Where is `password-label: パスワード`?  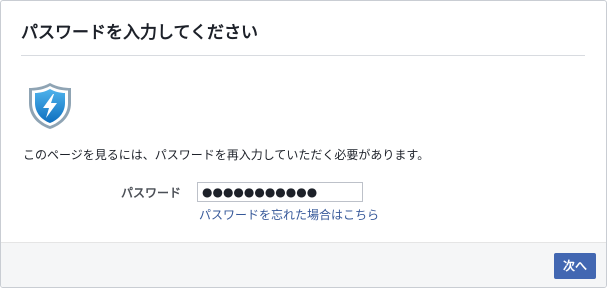 password-label: パスワード is located at coordinates (151, 193).